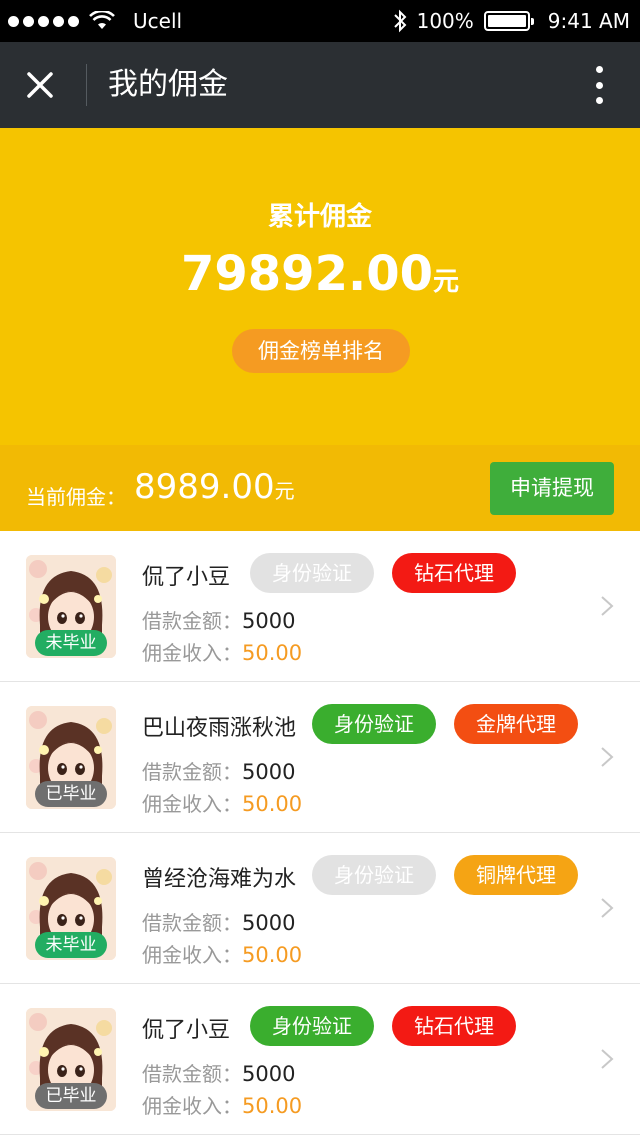  I want to click on agent-level-tag: 铜牌代理, so click(516, 875).